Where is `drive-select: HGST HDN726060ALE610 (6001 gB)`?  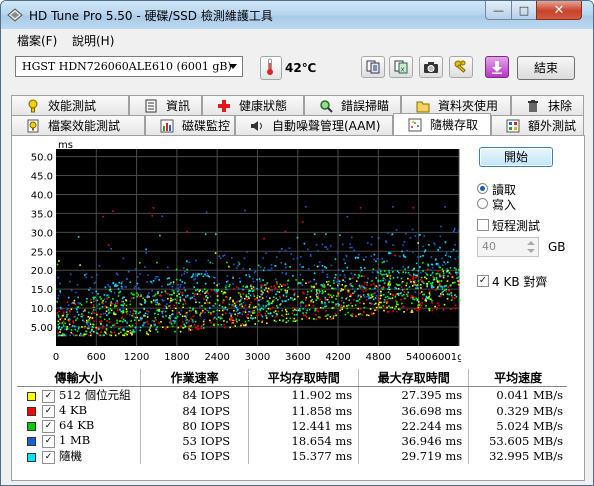 drive-select: HGST HDN726060ALE610 (6001 gB) is located at coordinates (129, 66).